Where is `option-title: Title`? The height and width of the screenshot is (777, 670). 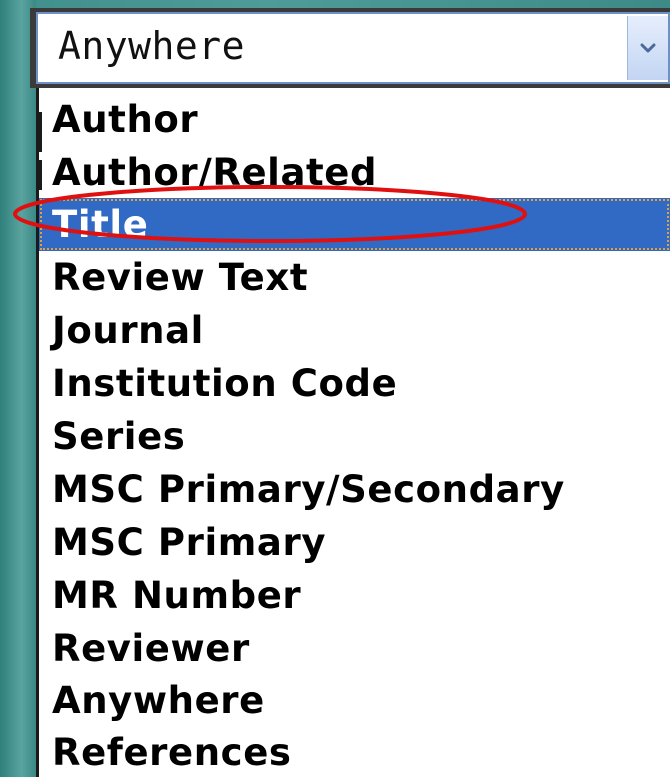
option-title: Title is located at coordinates (354, 224).